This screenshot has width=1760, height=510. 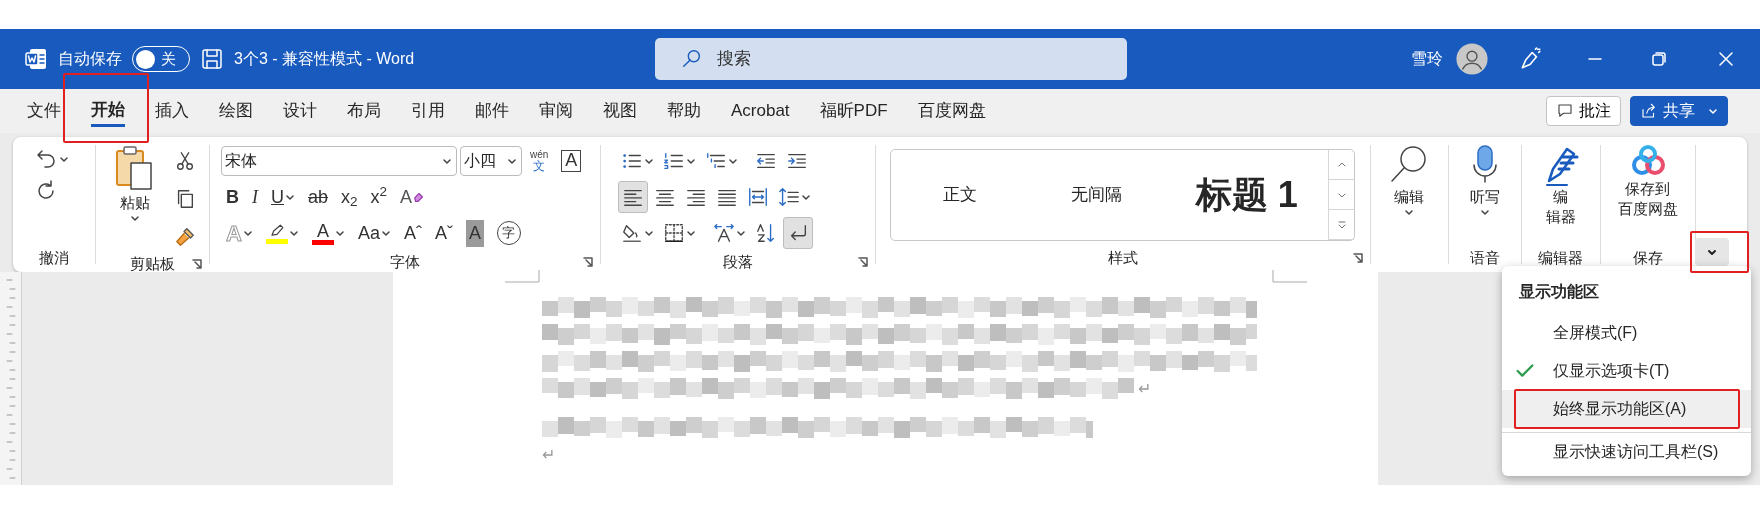 What do you see at coordinates (1409, 193) in the screenshot?
I see `find-button: 编辑` at bounding box center [1409, 193].